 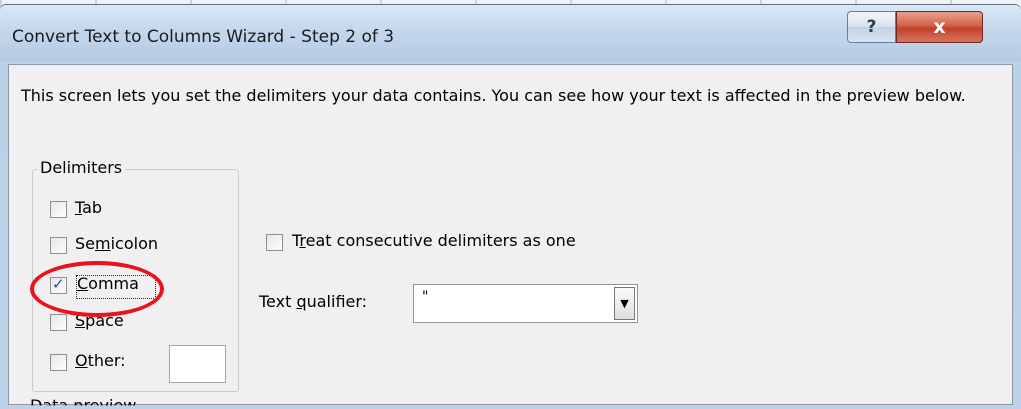 I want to click on other-checkbox, so click(x=58, y=362).